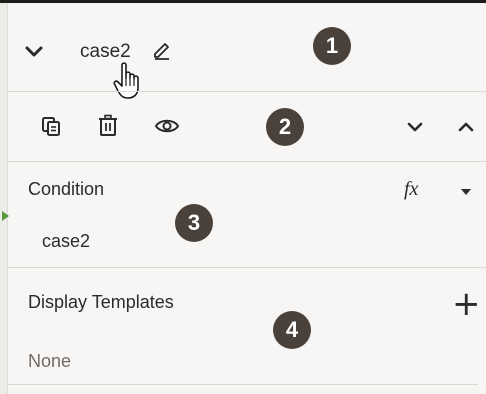 This screenshot has height=394, width=486. I want to click on callout-4: 4, so click(292, 330).